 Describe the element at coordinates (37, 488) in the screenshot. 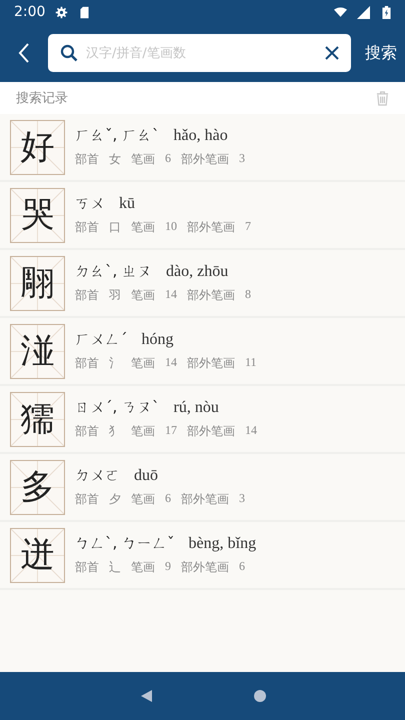

I see `character: 多` at that location.